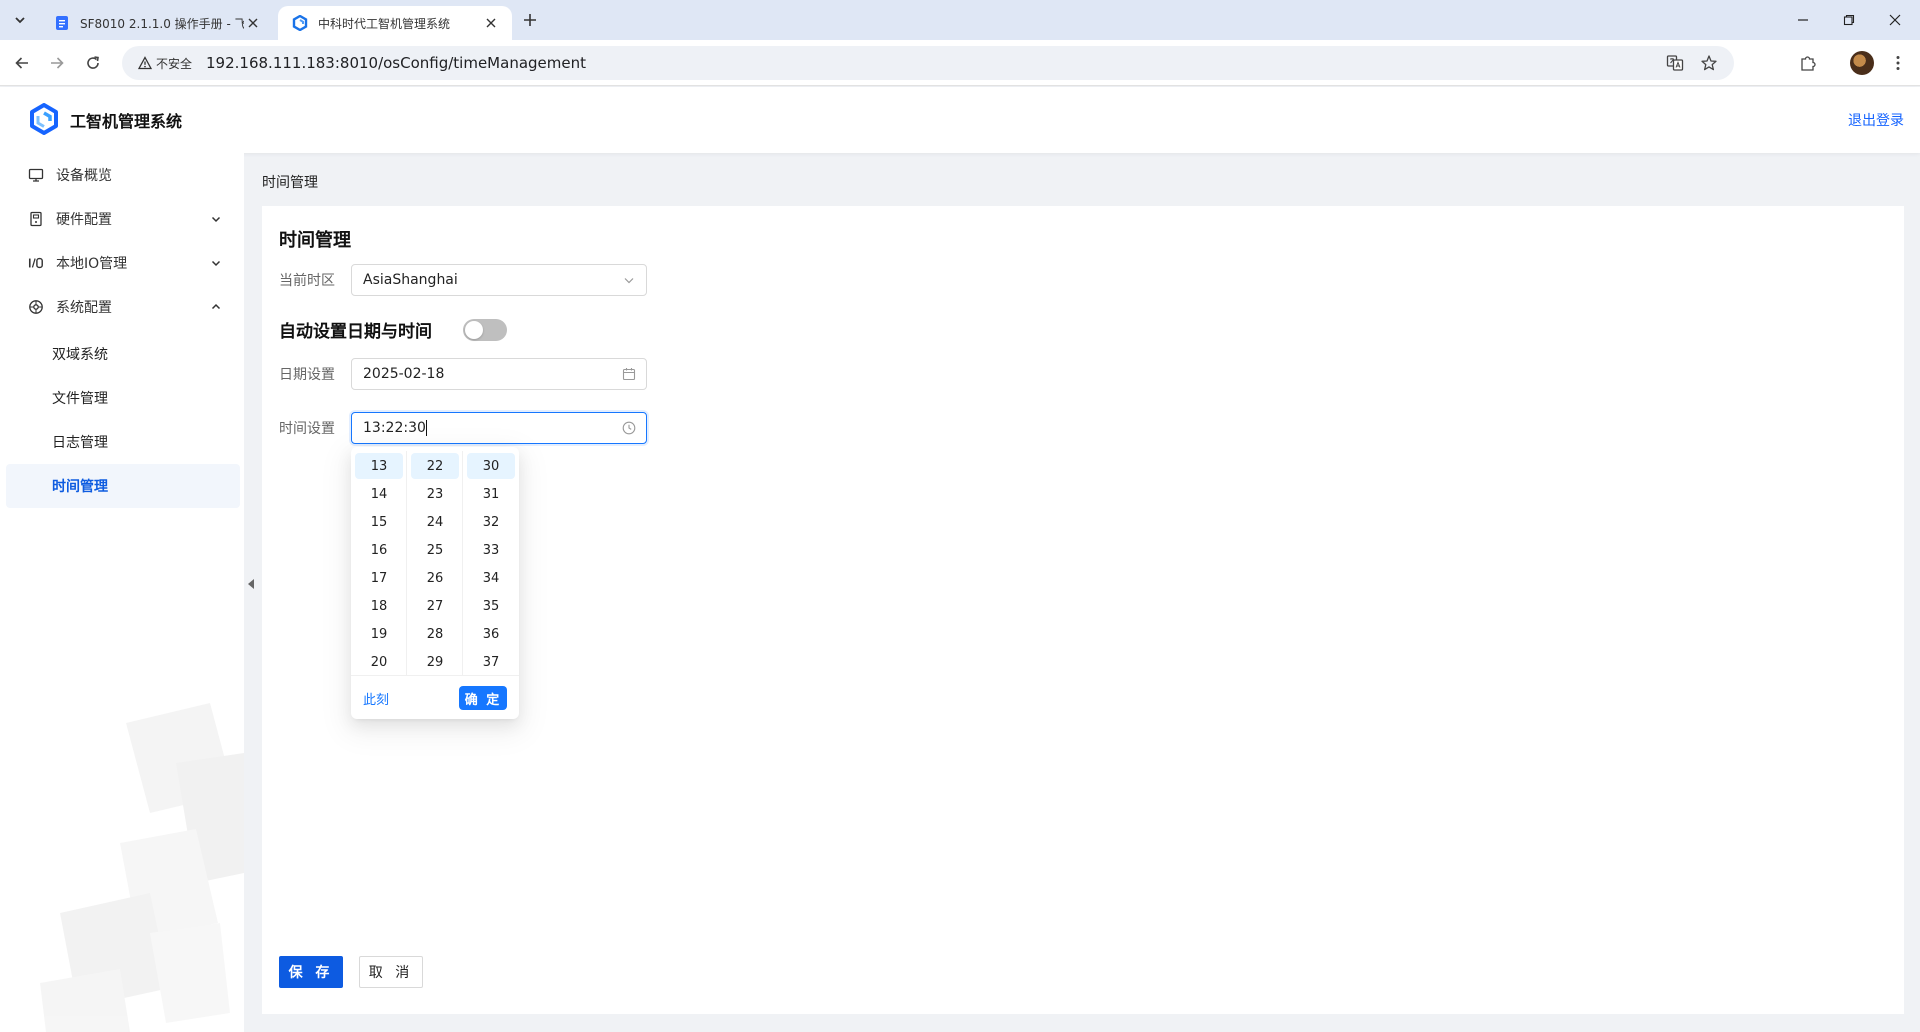 The width and height of the screenshot is (1920, 1032). What do you see at coordinates (483, 698) in the screenshot?
I see `confirm-button: 确 定` at bounding box center [483, 698].